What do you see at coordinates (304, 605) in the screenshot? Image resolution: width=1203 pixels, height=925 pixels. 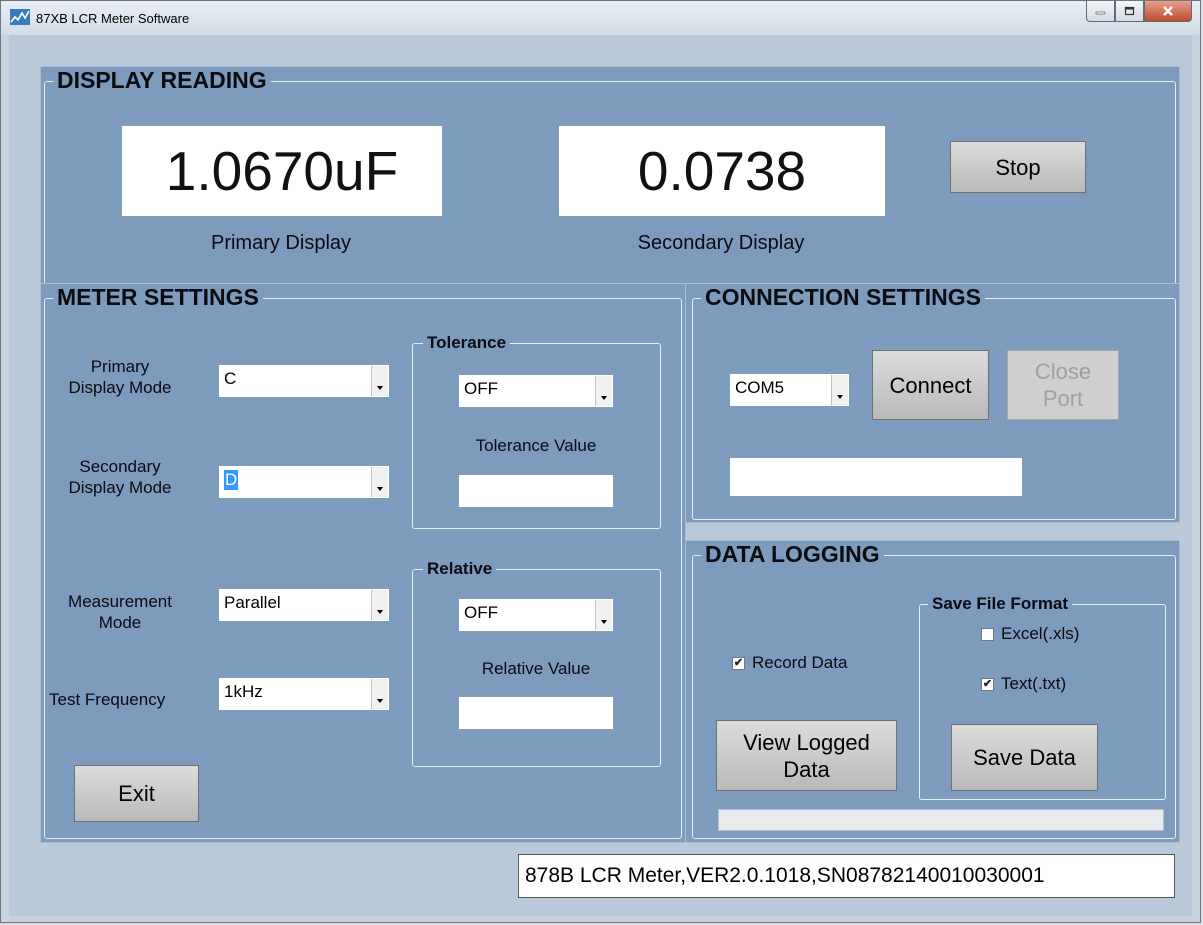 I see `measurement-mode-select: Parallel` at bounding box center [304, 605].